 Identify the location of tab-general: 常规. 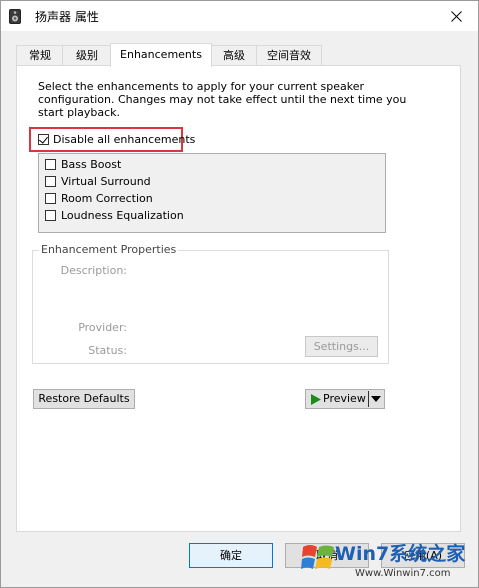
(40, 55).